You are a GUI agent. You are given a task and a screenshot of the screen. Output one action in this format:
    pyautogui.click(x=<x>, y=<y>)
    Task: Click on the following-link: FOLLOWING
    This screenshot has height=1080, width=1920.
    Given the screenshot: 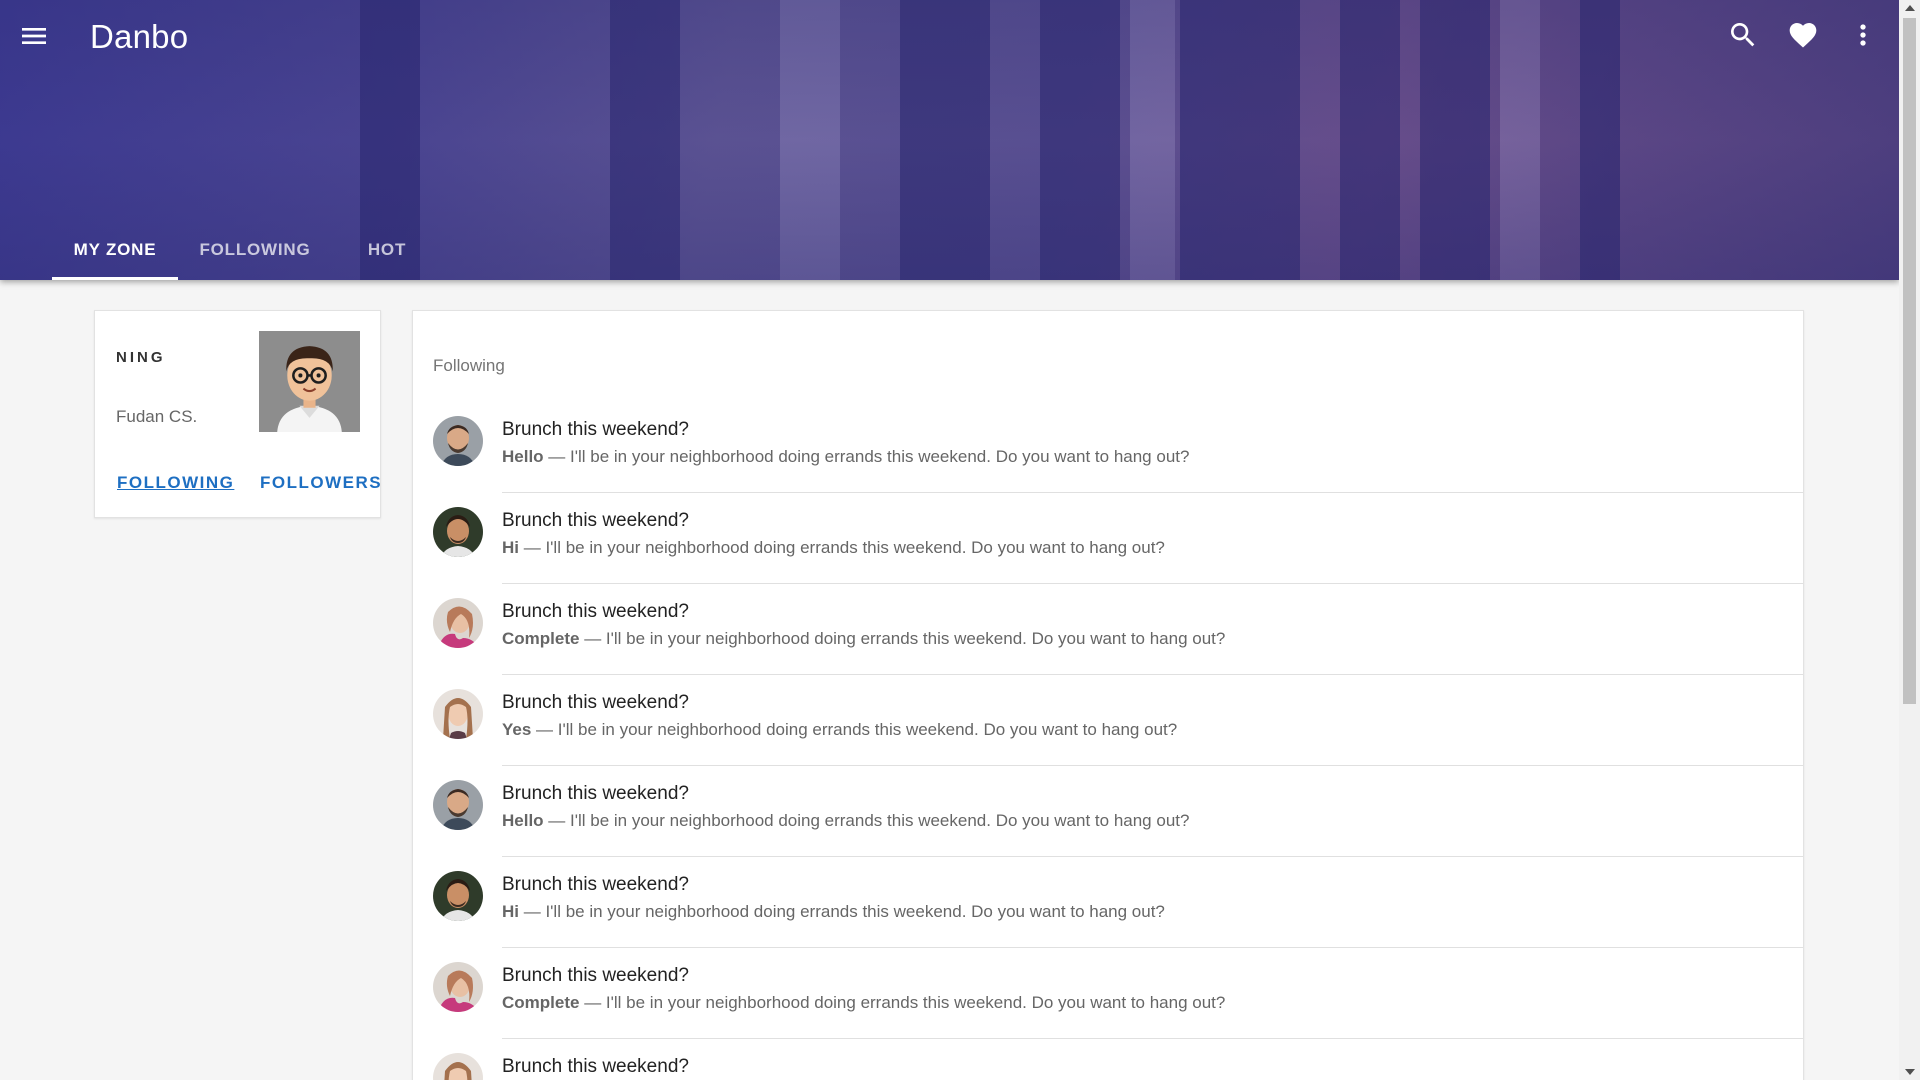 What is the action you would take?
    pyautogui.click(x=175, y=483)
    